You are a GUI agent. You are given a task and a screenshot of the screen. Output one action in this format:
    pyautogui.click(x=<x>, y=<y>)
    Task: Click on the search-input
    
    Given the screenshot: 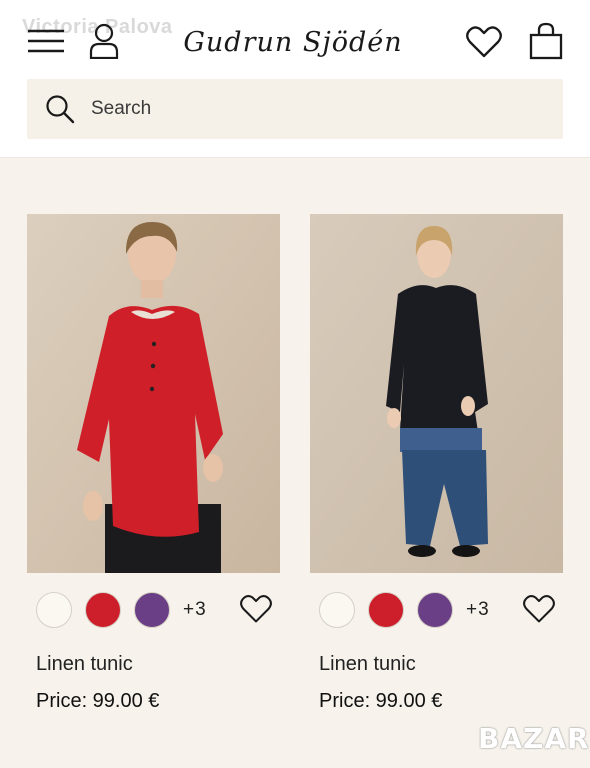 What is the action you would take?
    pyautogui.click(x=301, y=109)
    